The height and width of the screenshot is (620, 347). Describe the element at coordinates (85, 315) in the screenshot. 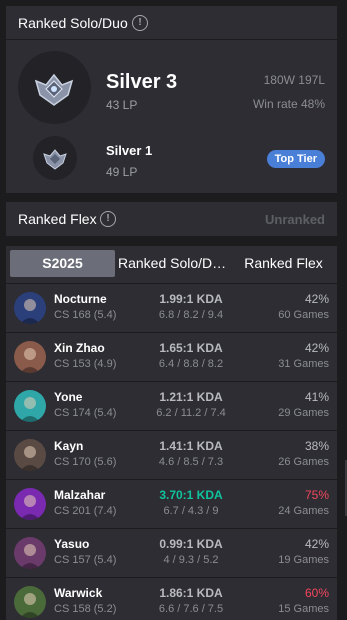

I see `champion-cs: CS 168 (5.4)` at that location.